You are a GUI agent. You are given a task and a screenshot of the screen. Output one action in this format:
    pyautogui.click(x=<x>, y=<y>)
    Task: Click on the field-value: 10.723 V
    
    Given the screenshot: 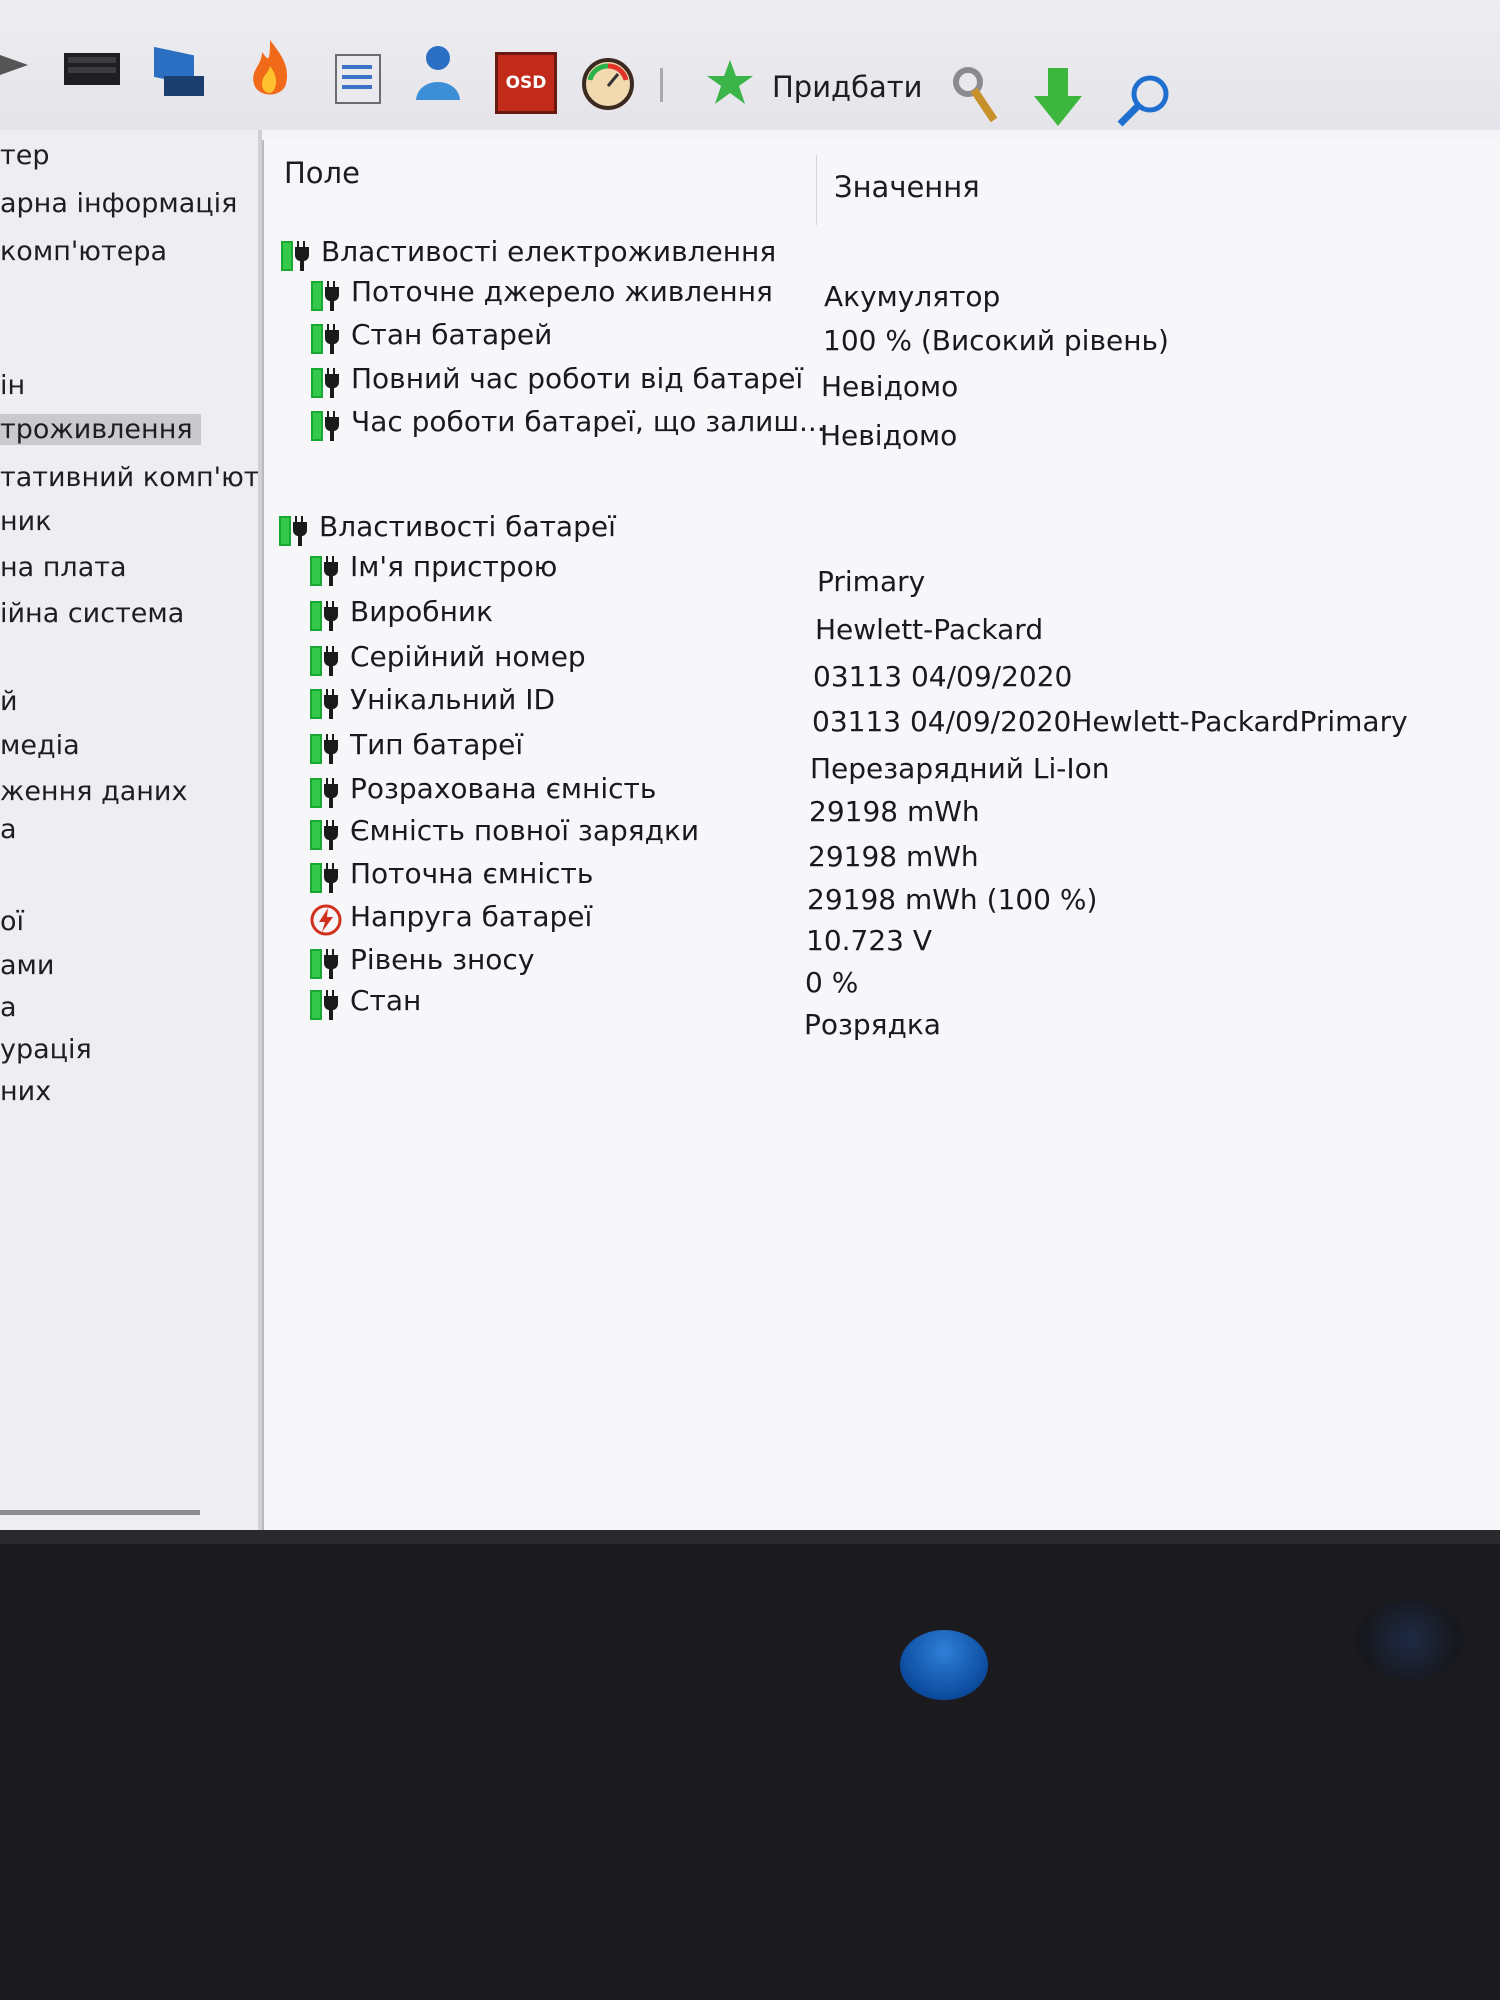 What is the action you would take?
    pyautogui.click(x=869, y=940)
    